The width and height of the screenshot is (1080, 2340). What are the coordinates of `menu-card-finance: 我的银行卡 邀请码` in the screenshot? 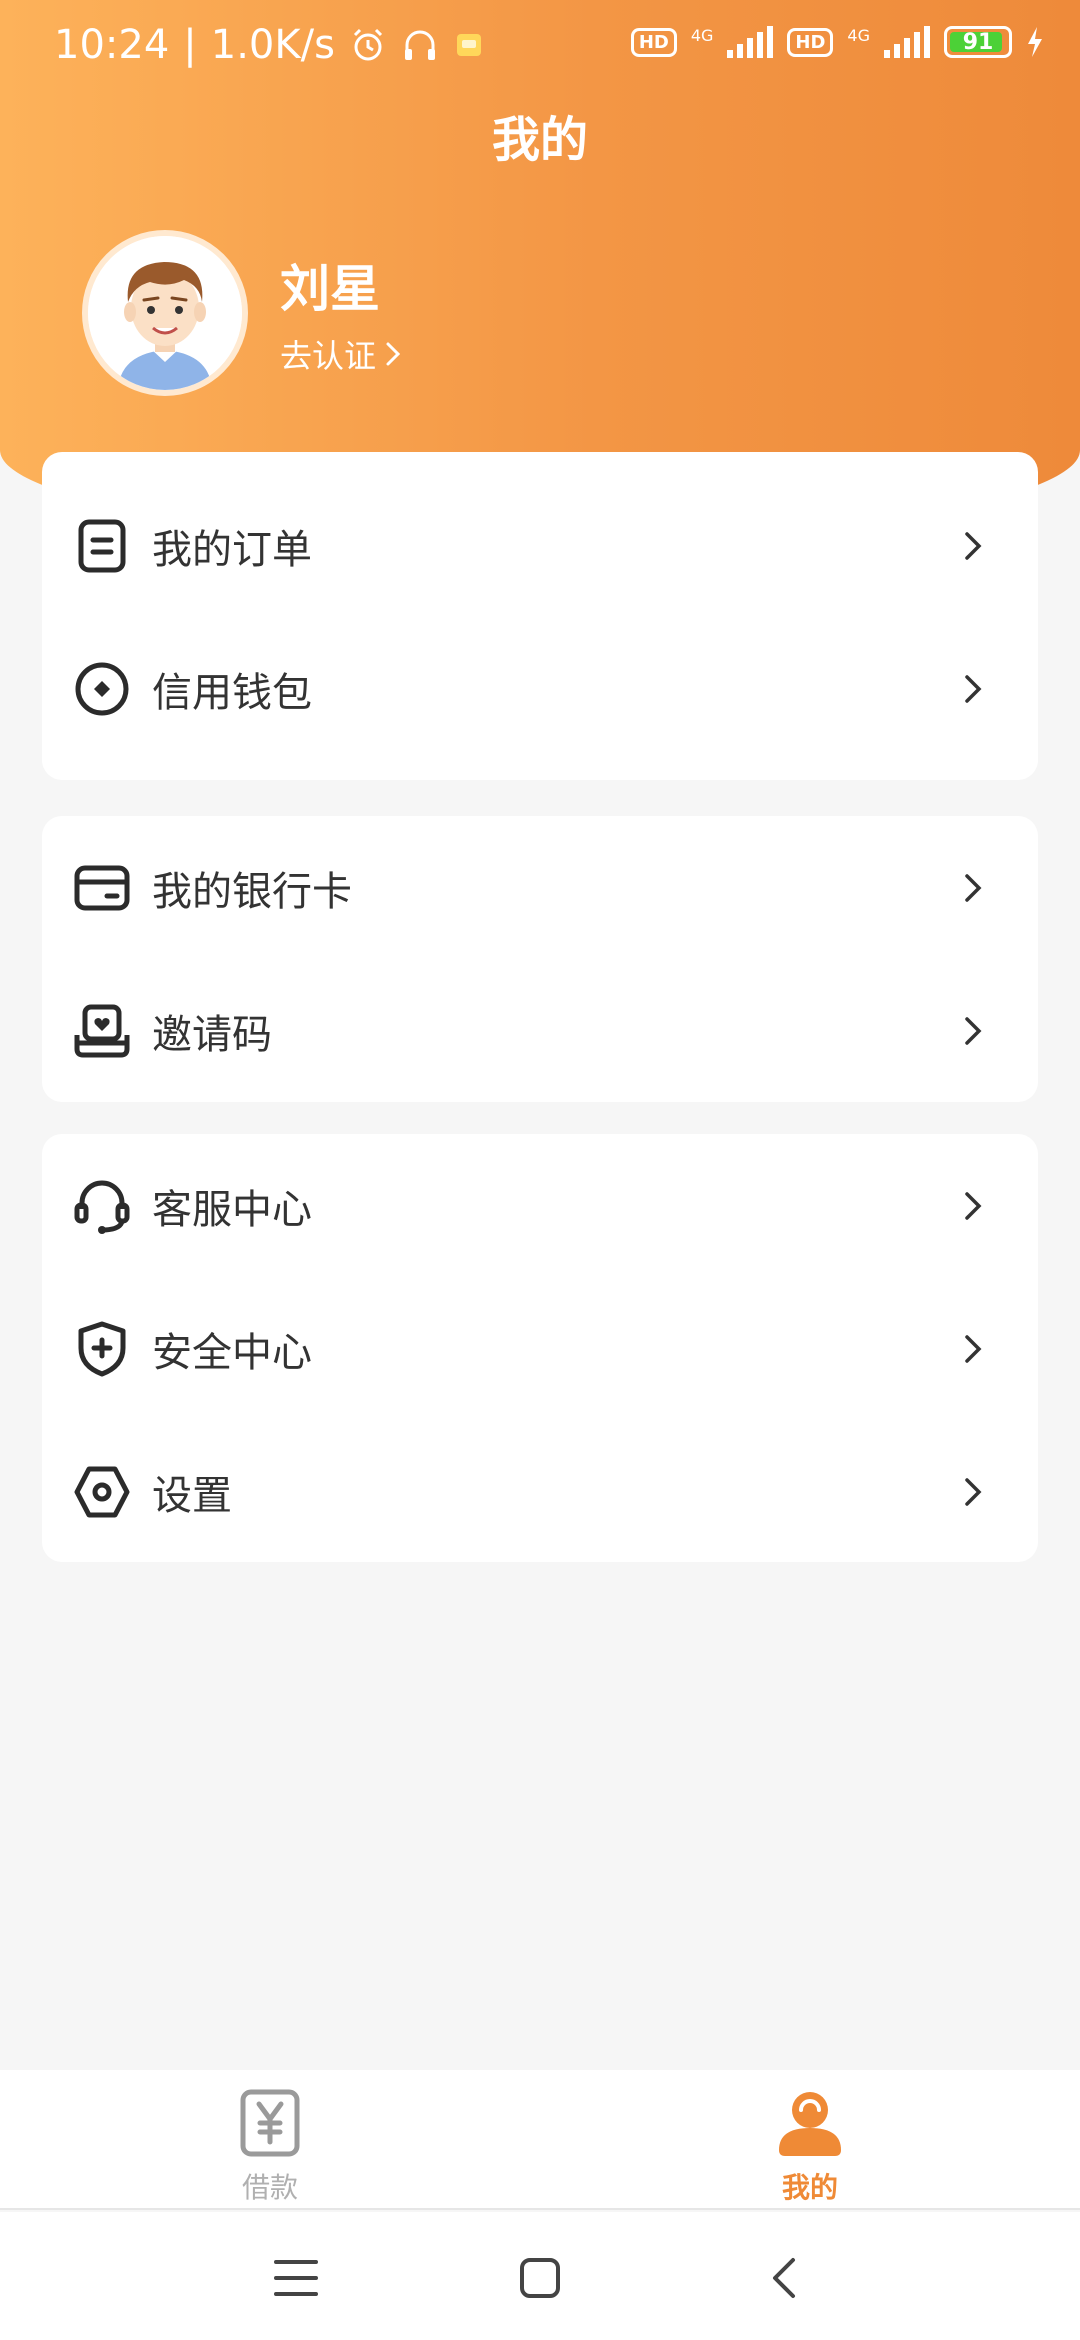 It's located at (540, 959).